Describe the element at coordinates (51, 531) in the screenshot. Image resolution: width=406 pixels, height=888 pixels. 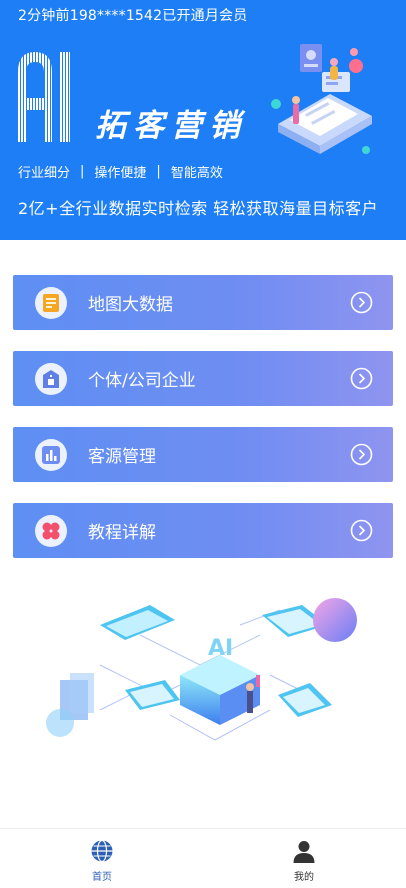
I see `grid-icon` at that location.